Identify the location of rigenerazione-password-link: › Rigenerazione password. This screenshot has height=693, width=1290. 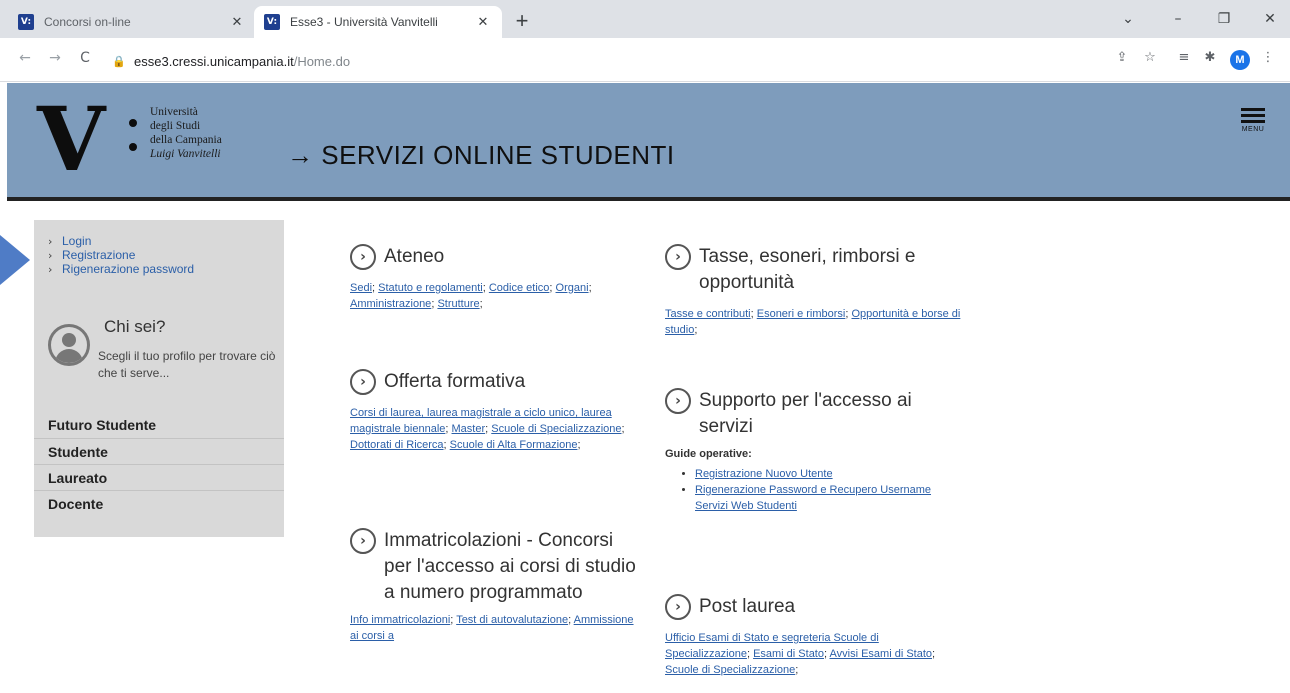
(121, 269).